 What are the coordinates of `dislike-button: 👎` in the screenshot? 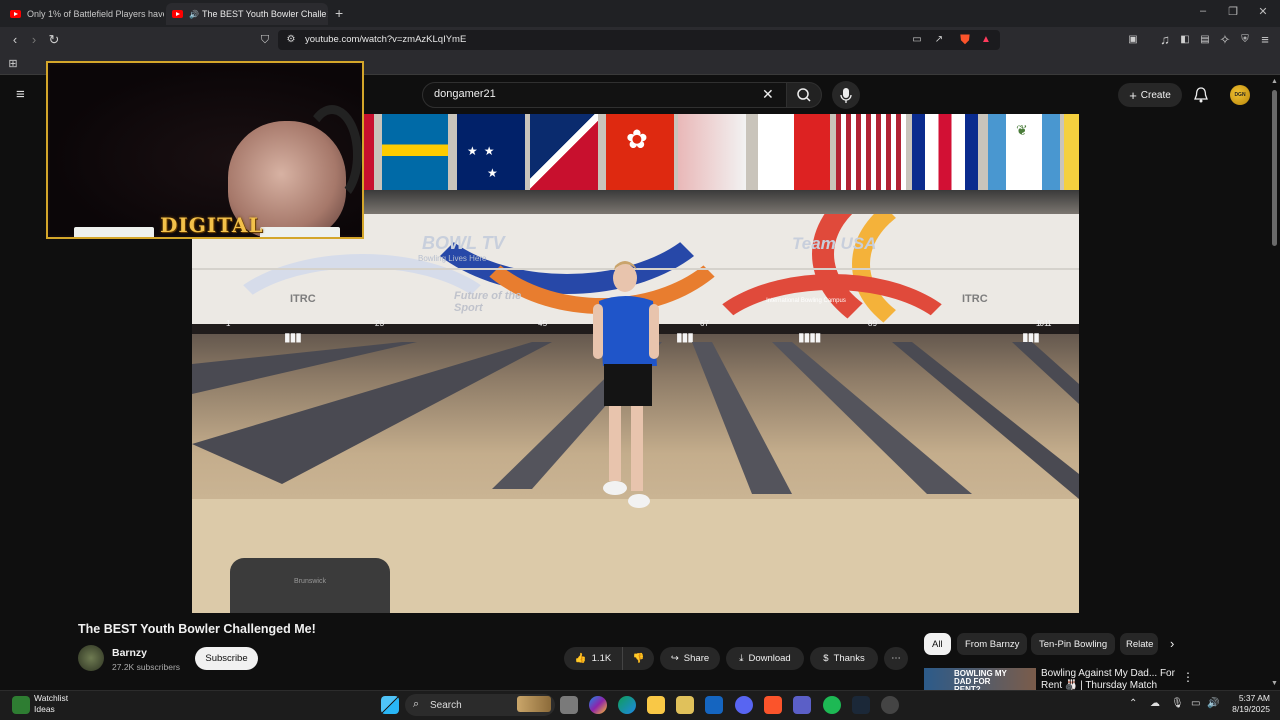 It's located at (638, 658).